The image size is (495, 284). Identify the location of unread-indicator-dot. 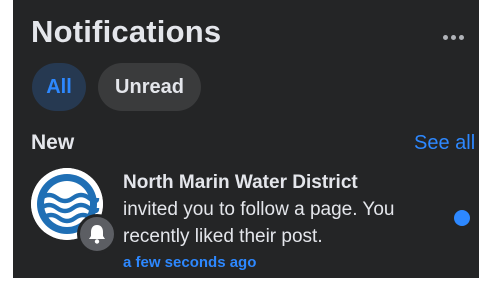
(462, 218).